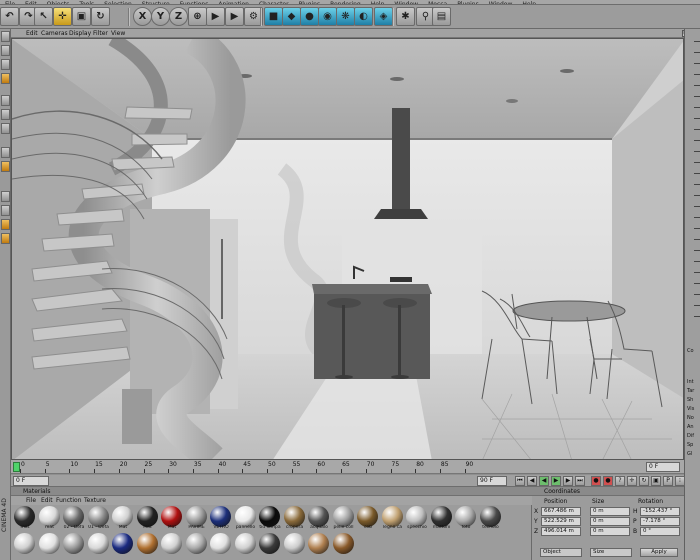 Image resolution: width=700 pixels, height=560 pixels. What do you see at coordinates (417, 518) in the screenshot?
I see `material-swatch: specchio` at bounding box center [417, 518].